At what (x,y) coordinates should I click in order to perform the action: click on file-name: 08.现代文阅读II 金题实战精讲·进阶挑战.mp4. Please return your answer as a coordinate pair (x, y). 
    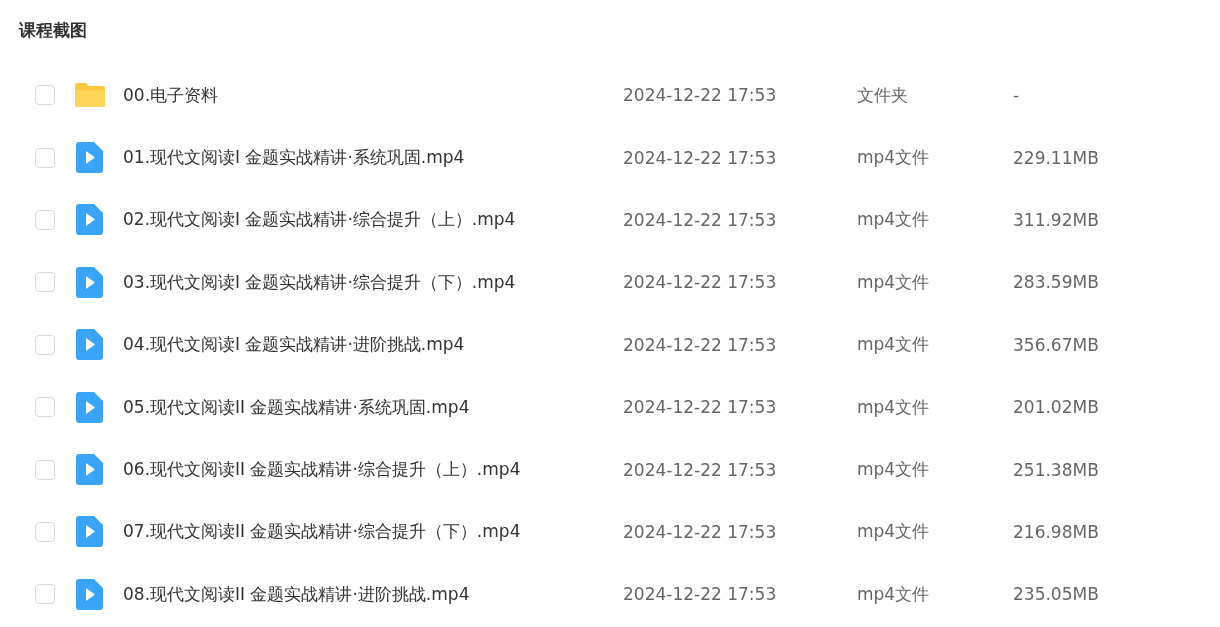
    Looking at the image, I should click on (373, 594).